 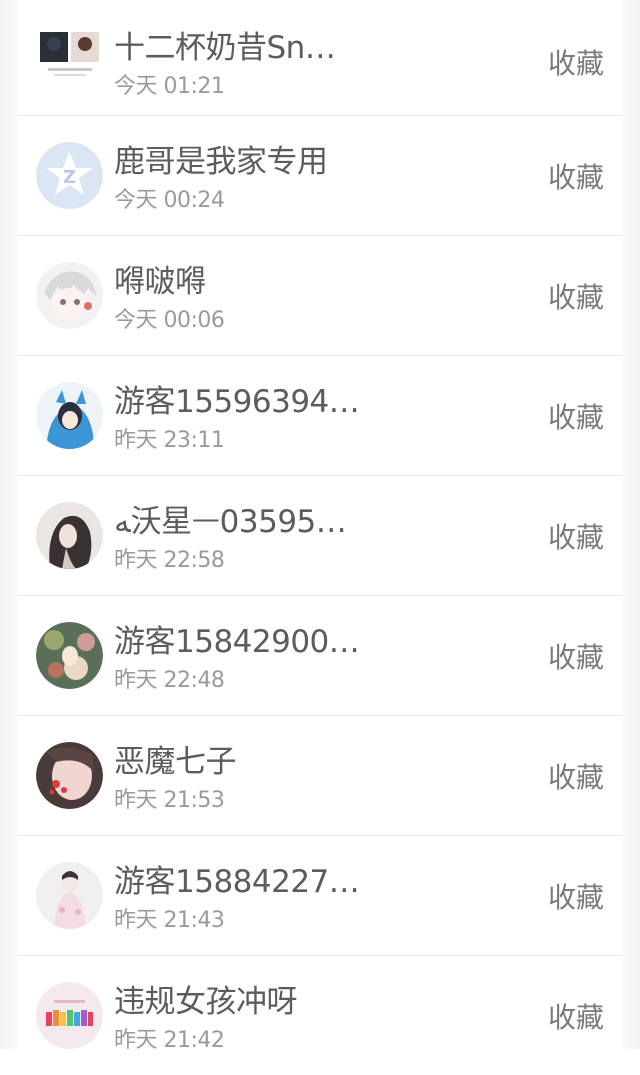 I want to click on list-item: 游客1559639439067 昨天 23:11 收藏, so click(x=320, y=416).